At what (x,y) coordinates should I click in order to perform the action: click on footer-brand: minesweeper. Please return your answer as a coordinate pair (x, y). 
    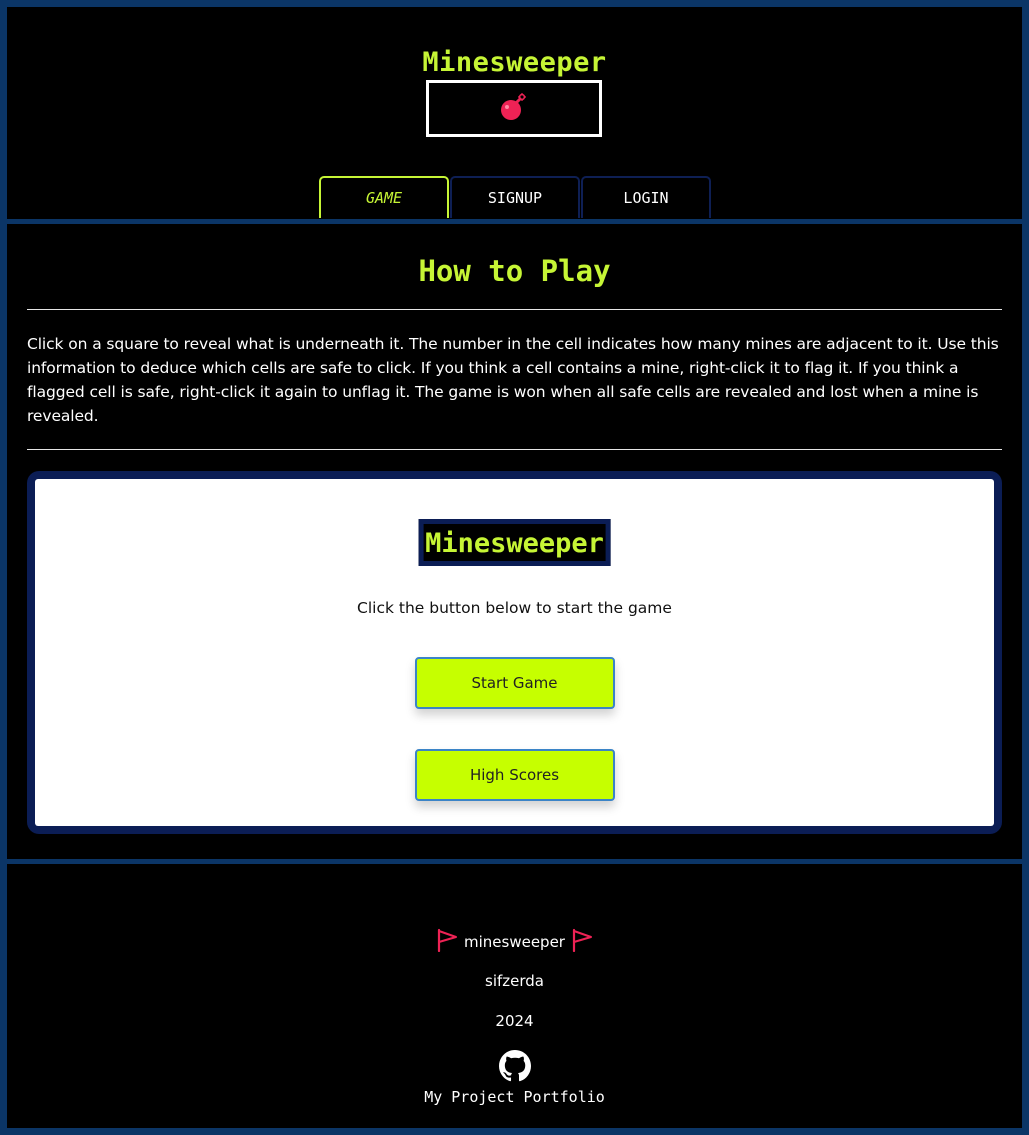
    Looking at the image, I should click on (514, 942).